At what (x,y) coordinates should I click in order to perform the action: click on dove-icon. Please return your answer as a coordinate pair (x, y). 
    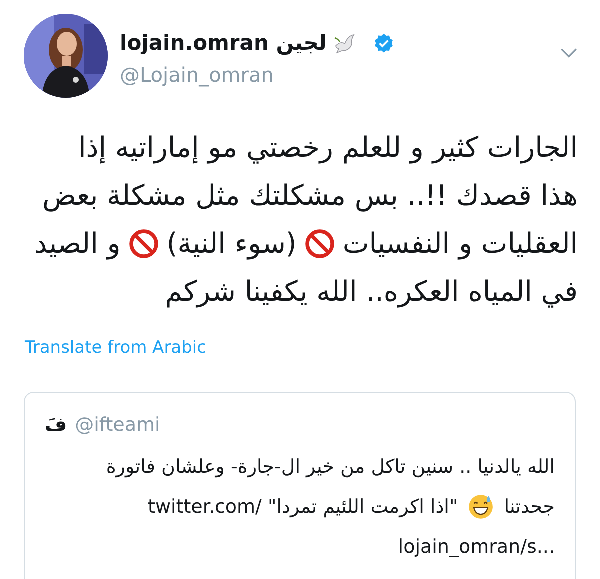
    Looking at the image, I should click on (344, 44).